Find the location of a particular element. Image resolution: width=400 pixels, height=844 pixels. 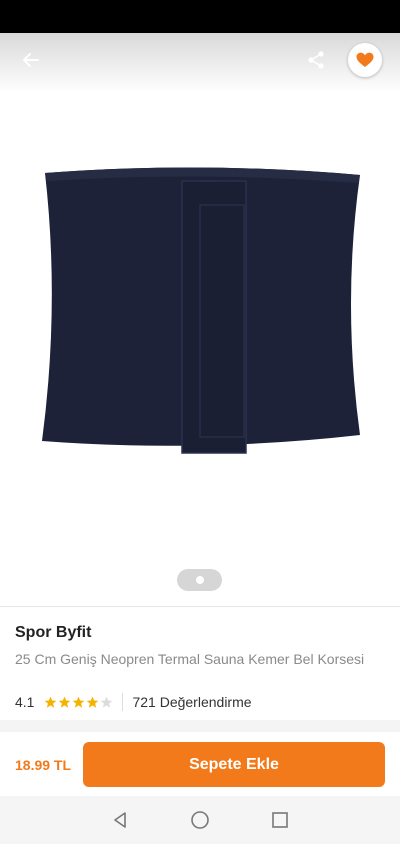

gallery-pager is located at coordinates (199, 580).